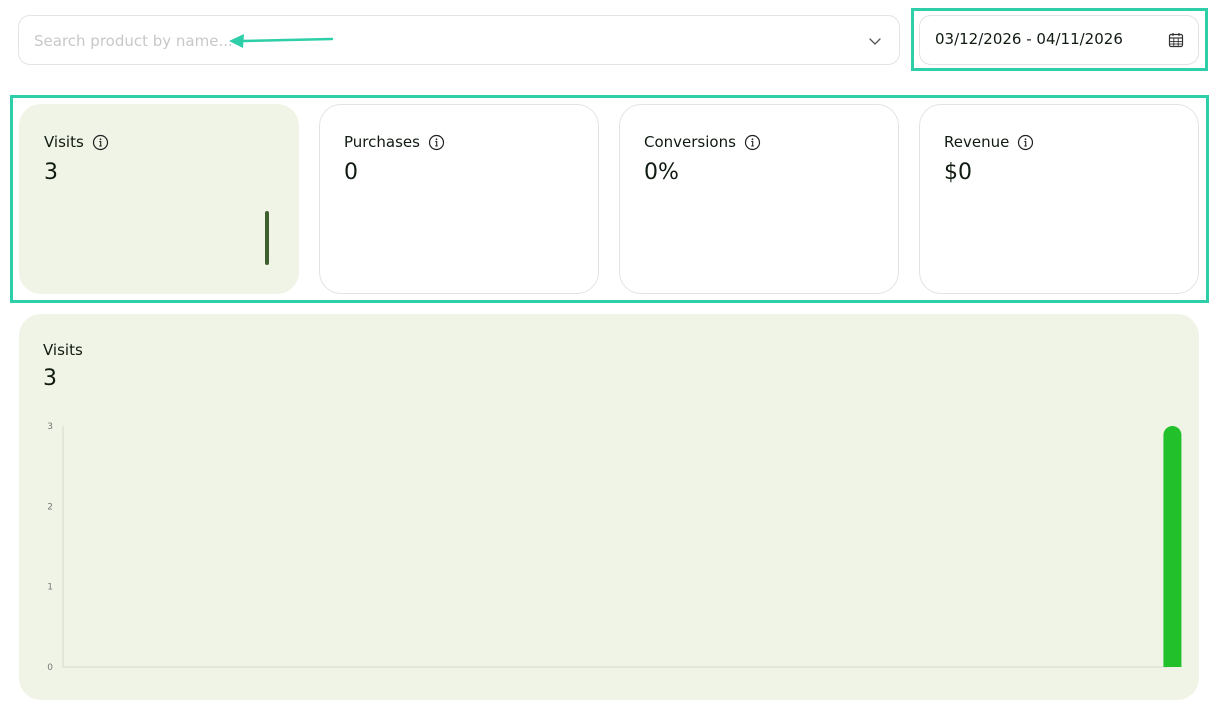  Describe the element at coordinates (267, 238) in the screenshot. I see `visits-sparkline-bar` at that location.